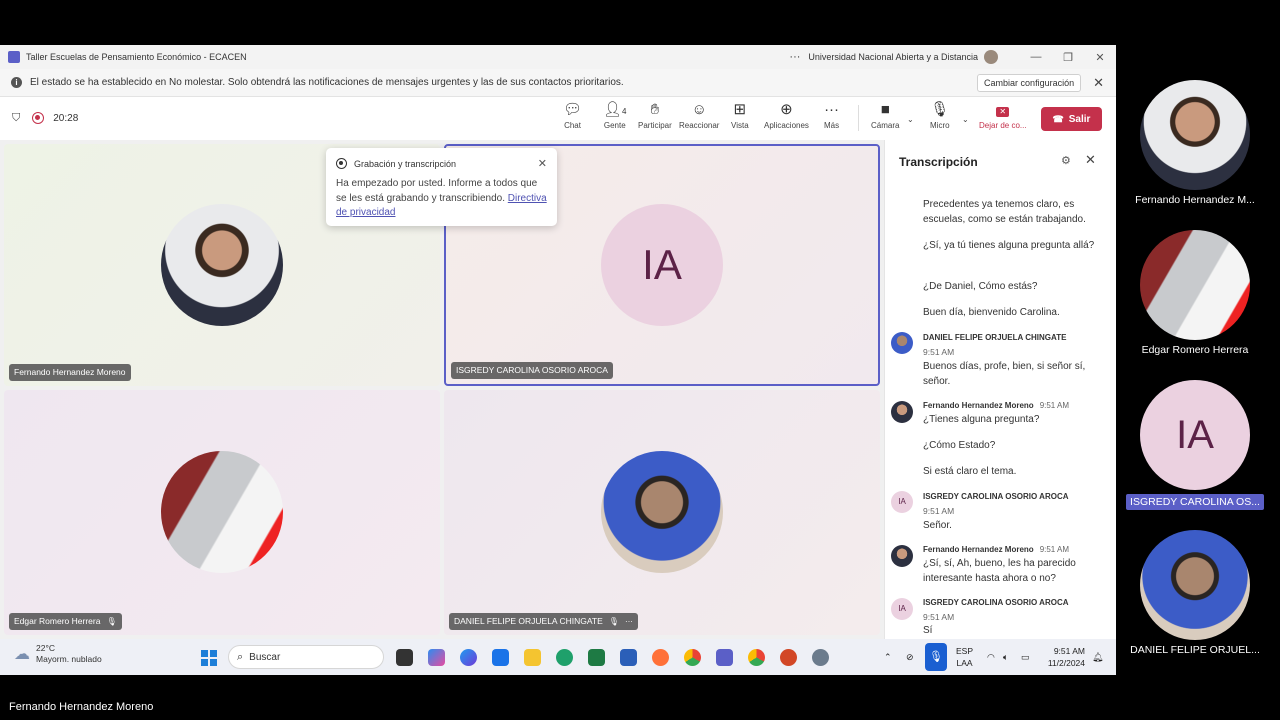 The height and width of the screenshot is (720, 1280). Describe the element at coordinates (615, 115) in the screenshot. I see `people-button: 👤︎4 Gente` at that location.